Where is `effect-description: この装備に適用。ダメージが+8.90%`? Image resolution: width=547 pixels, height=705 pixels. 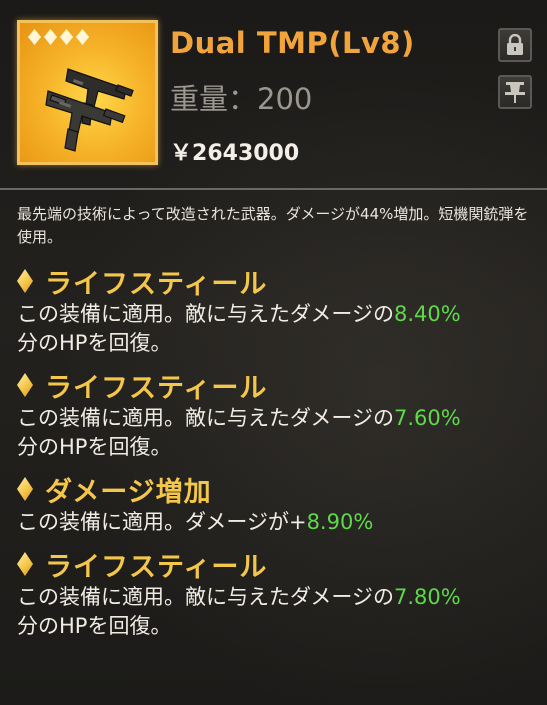
effect-description: この装備に適用。ダメージが+8.90% is located at coordinates (279, 522).